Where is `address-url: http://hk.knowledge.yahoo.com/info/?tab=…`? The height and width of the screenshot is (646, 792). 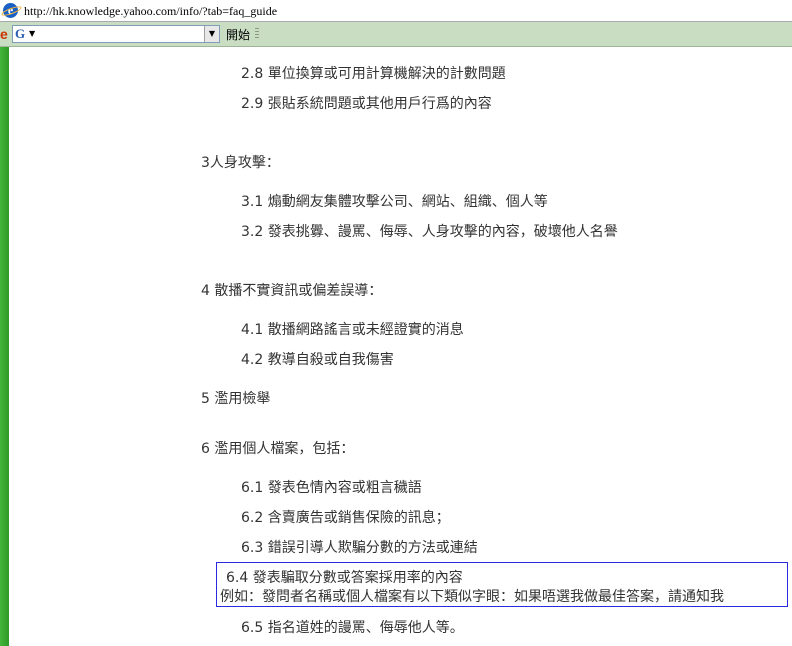 address-url: http://hk.knowledge.yahoo.com/info/?tab=… is located at coordinates (150, 11).